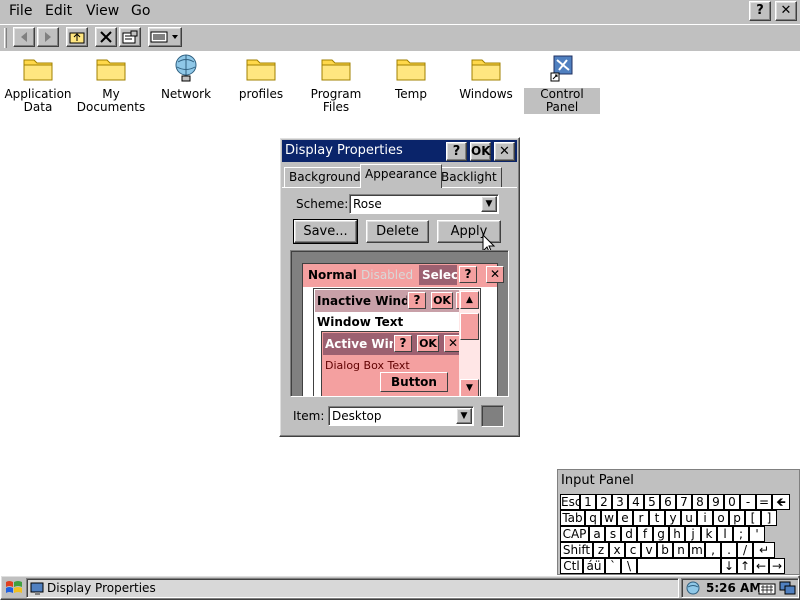 Image resolution: width=800 pixels, height=600 pixels. Describe the element at coordinates (665, 550) in the screenshot. I see `keyboard-key: b` at that location.